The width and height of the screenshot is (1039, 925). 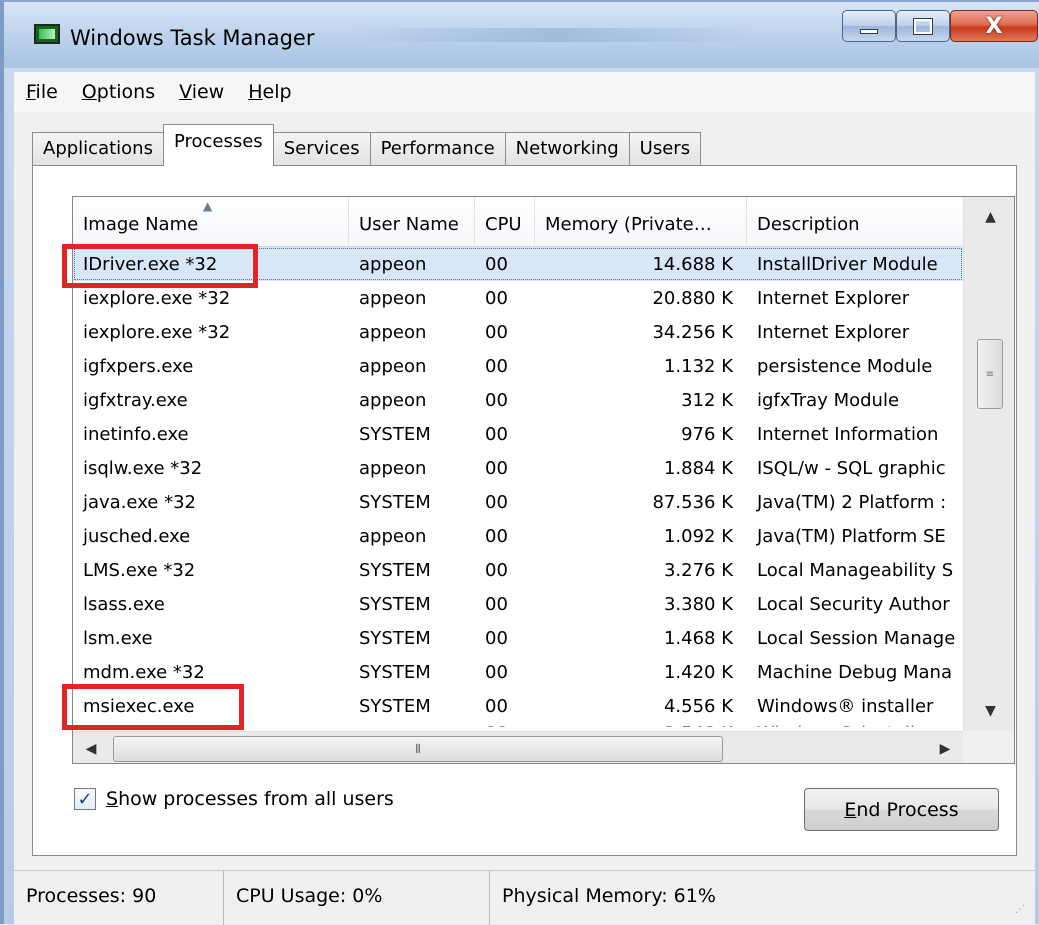 What do you see at coordinates (409, 224) in the screenshot?
I see `column-label: User Name` at bounding box center [409, 224].